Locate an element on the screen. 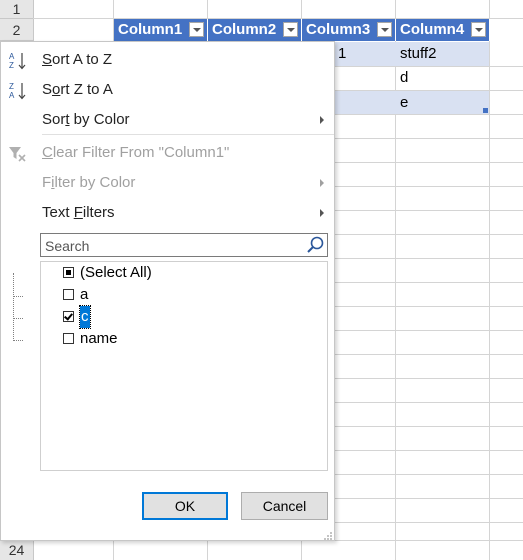 The width and height of the screenshot is (523, 560). list-item-label: name is located at coordinates (99, 338).